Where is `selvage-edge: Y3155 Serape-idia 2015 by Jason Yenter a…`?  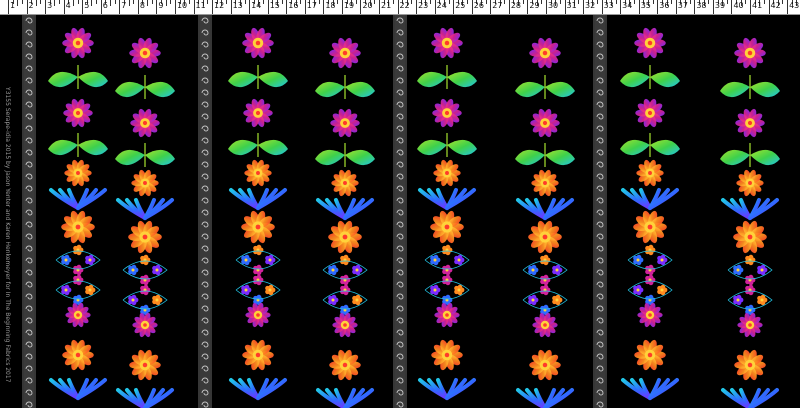 selvage-edge: Y3155 Serape-idia 2015 by Jason Yenter a… is located at coordinates (6, 211).